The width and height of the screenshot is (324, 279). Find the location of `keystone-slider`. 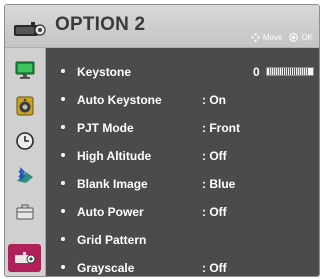

keystone-slider is located at coordinates (290, 71).